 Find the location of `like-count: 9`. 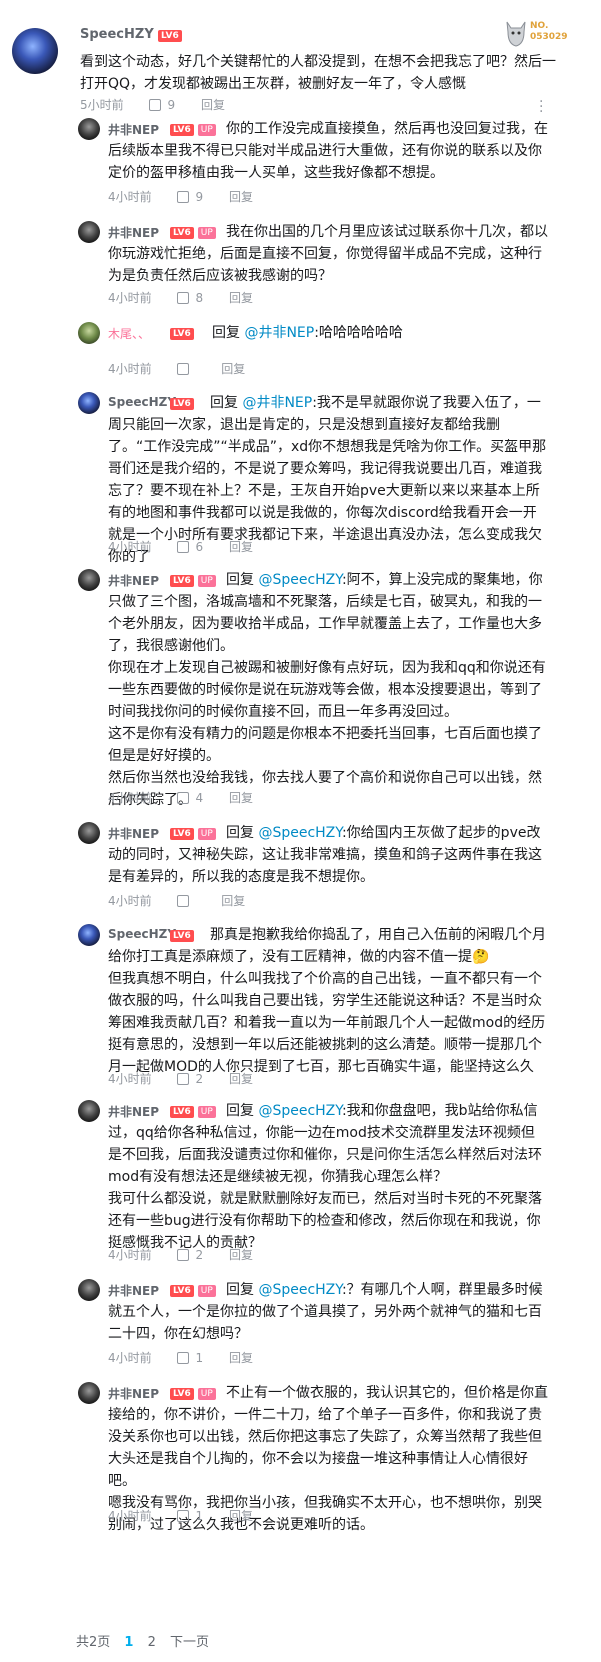

like-count: 9 is located at coordinates (171, 105).